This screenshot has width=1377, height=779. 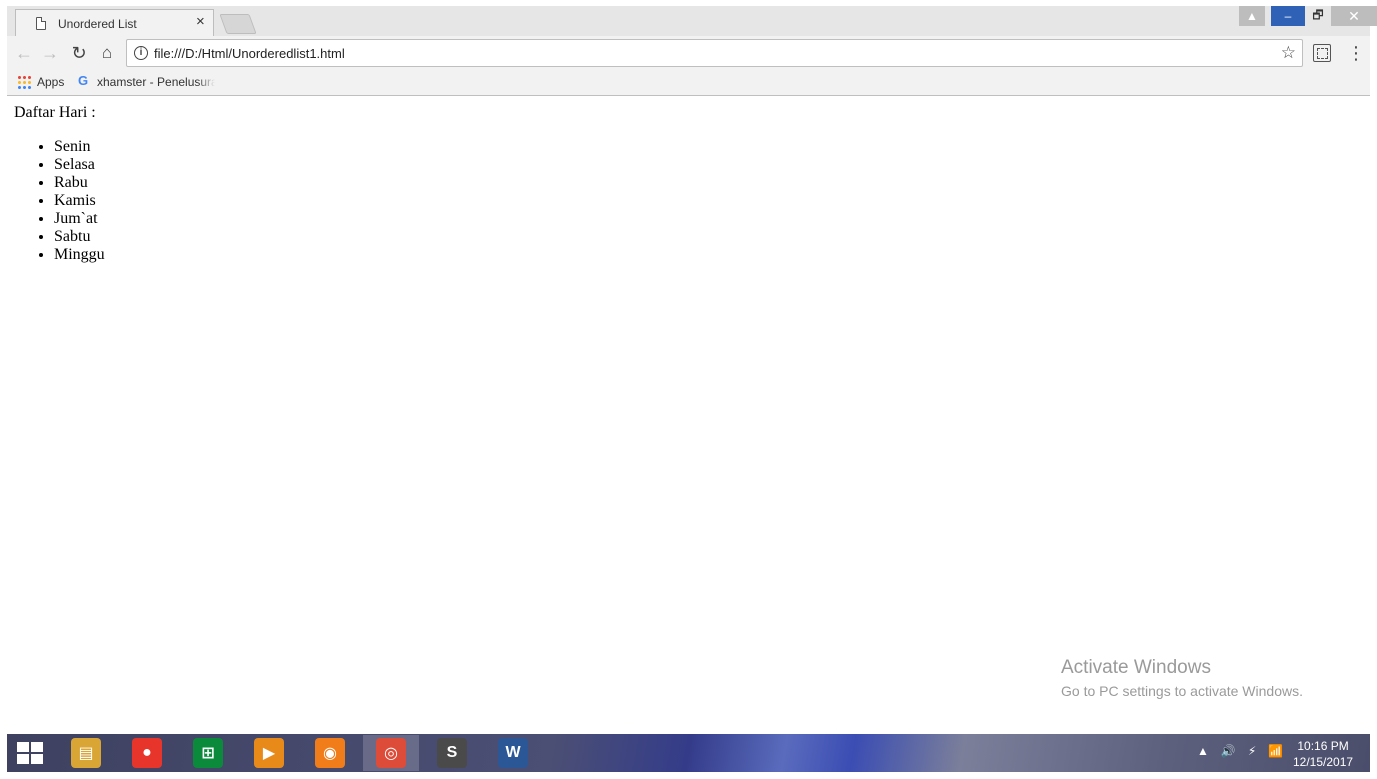 What do you see at coordinates (1203, 751) in the screenshot?
I see `show-hidden-icons-icon: ▲` at bounding box center [1203, 751].